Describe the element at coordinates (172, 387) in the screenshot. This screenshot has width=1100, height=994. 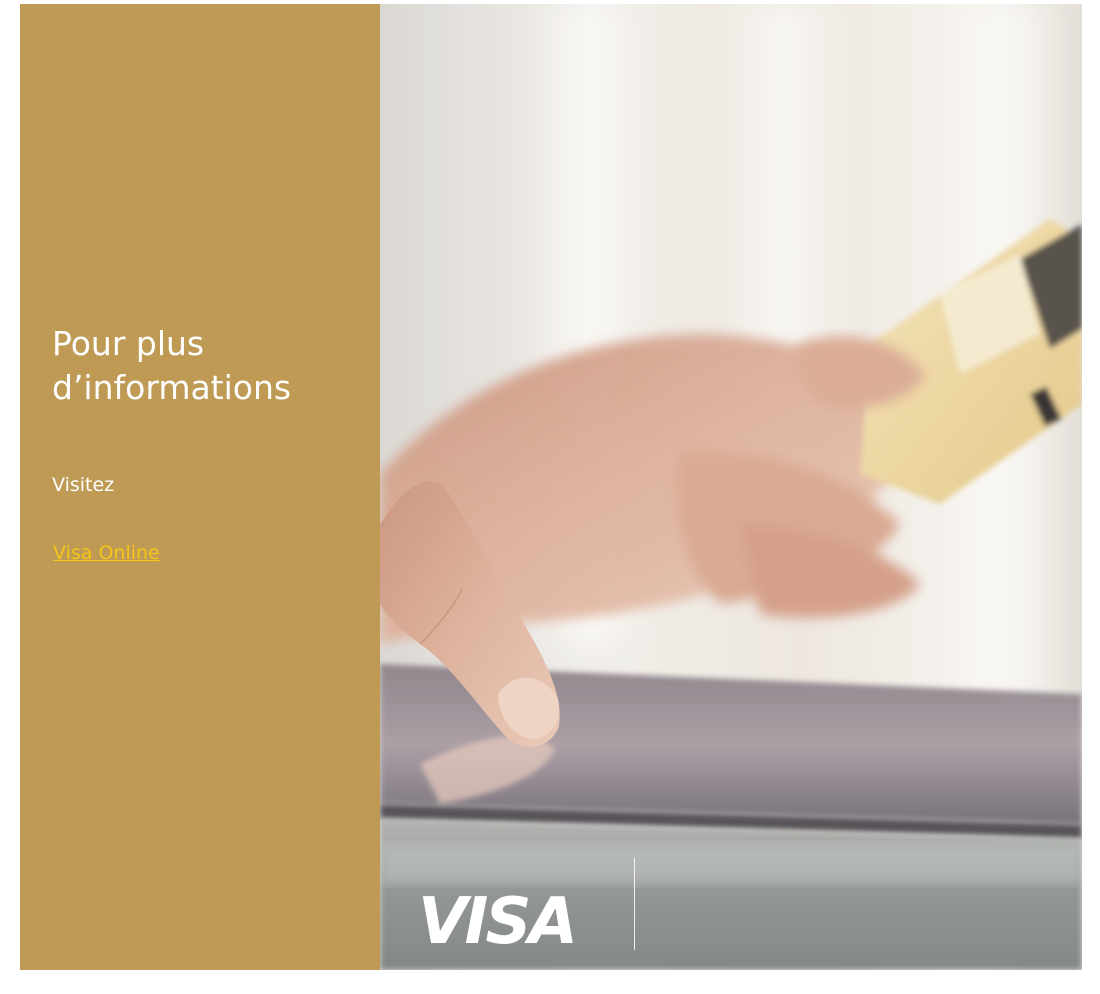
I see `info-heading-line2: d’informations` at that location.